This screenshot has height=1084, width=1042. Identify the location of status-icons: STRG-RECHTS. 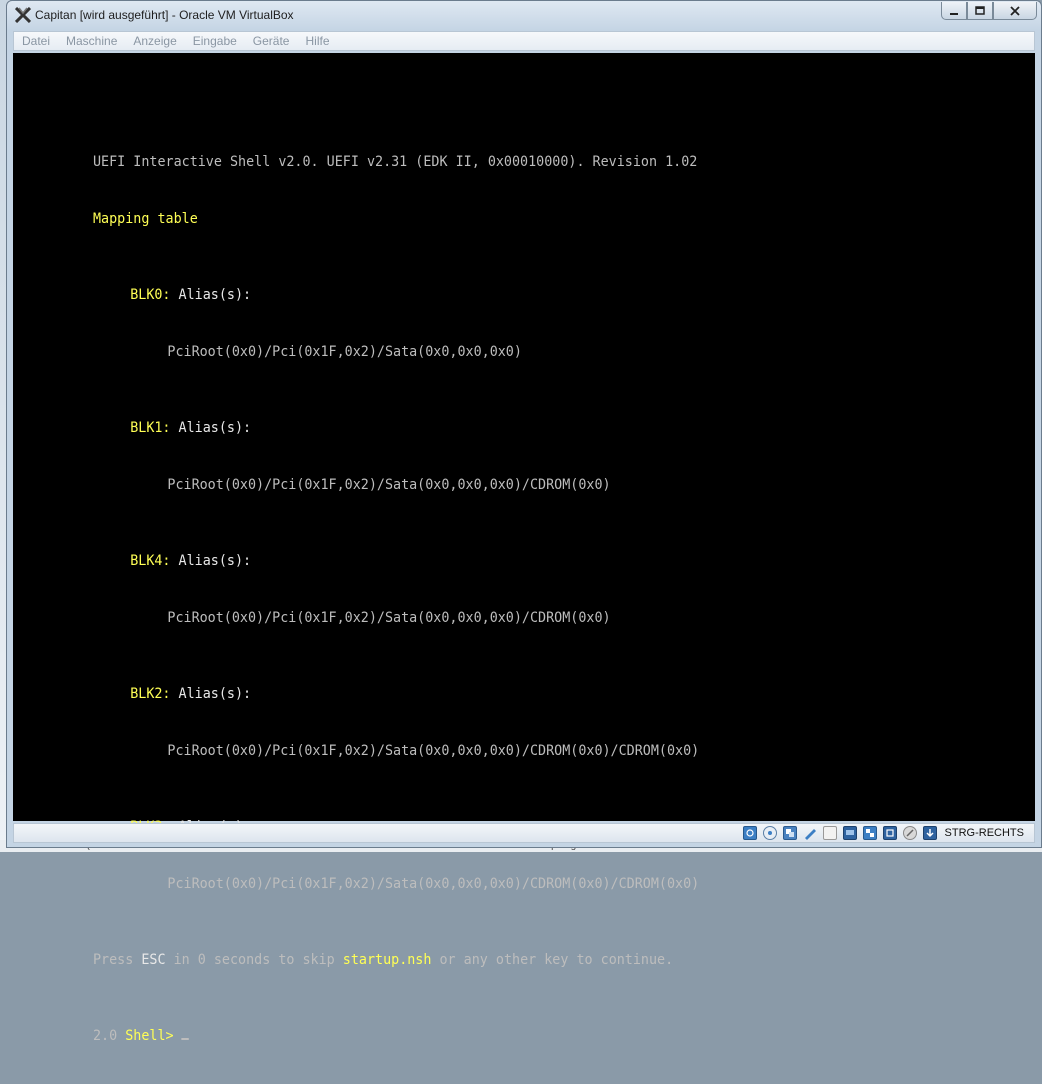
(883, 833).